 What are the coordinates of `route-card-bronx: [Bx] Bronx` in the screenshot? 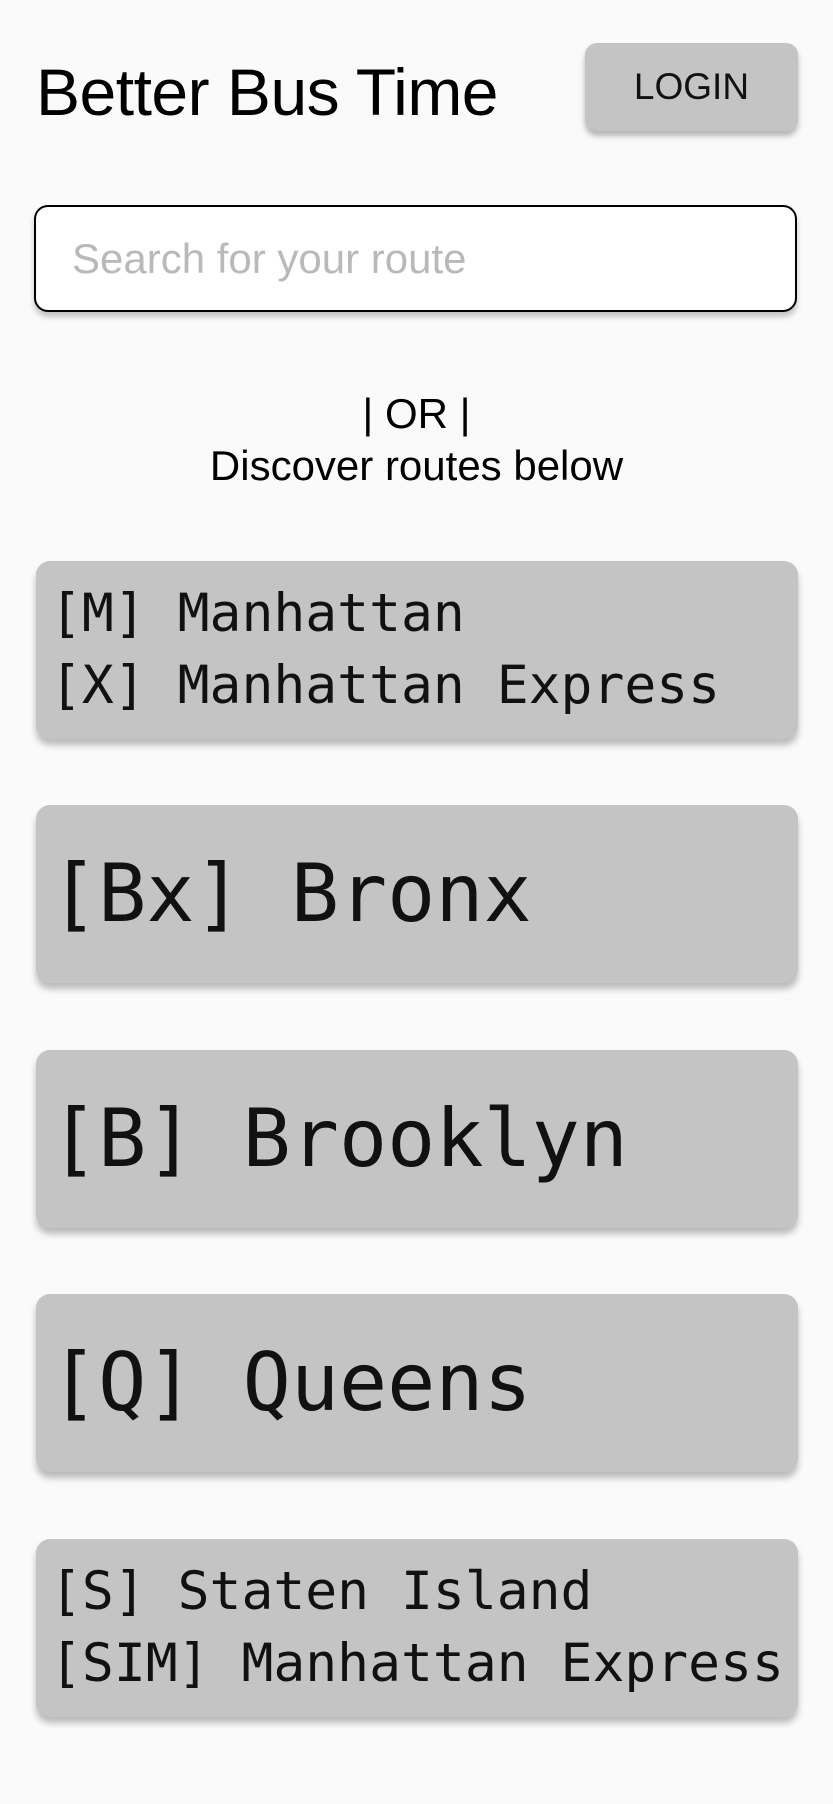 It's located at (417, 894).